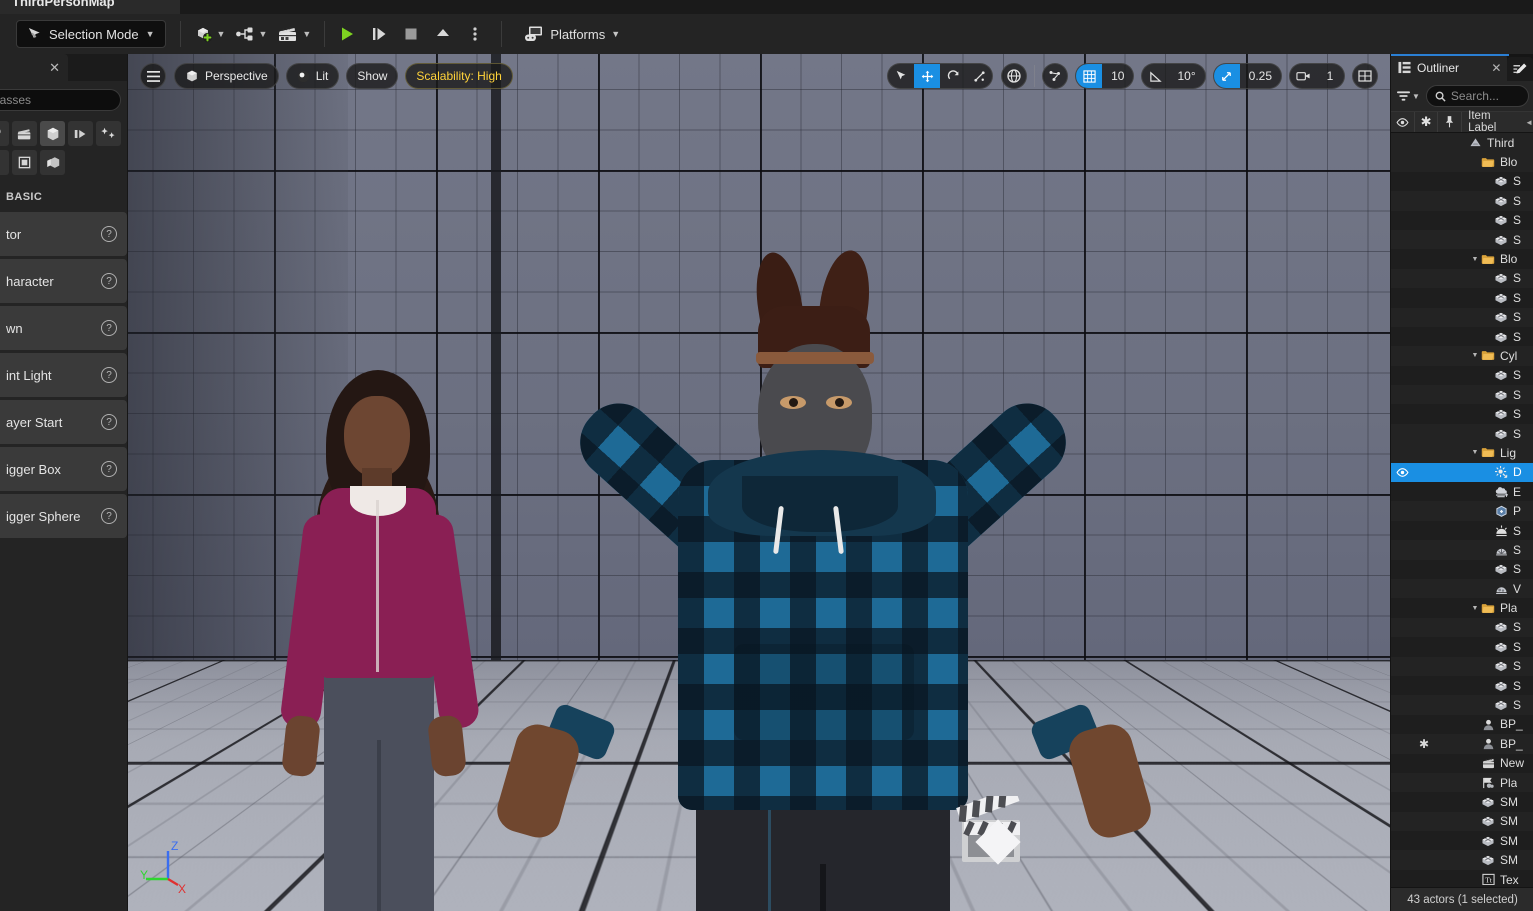 The image size is (1533, 911). I want to click on outliner-row: V, so click(1462, 588).